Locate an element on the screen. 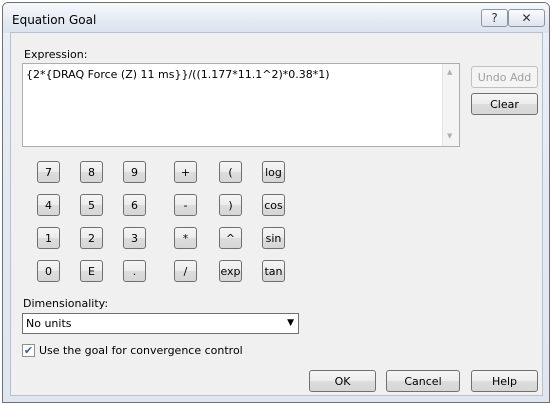 This screenshot has width=552, height=405. key-e: E is located at coordinates (91, 271).